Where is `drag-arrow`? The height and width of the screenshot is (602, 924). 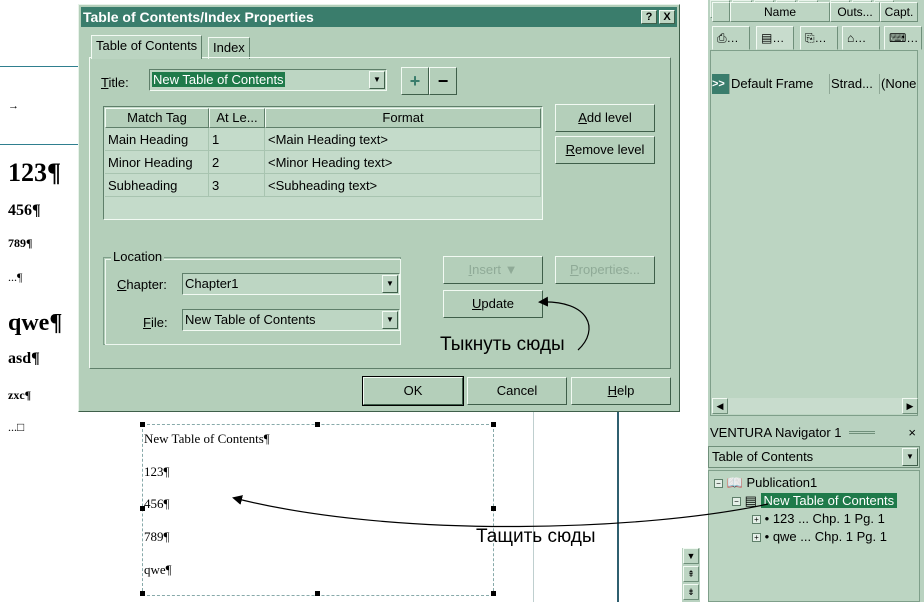 drag-arrow is located at coordinates (500, 511).